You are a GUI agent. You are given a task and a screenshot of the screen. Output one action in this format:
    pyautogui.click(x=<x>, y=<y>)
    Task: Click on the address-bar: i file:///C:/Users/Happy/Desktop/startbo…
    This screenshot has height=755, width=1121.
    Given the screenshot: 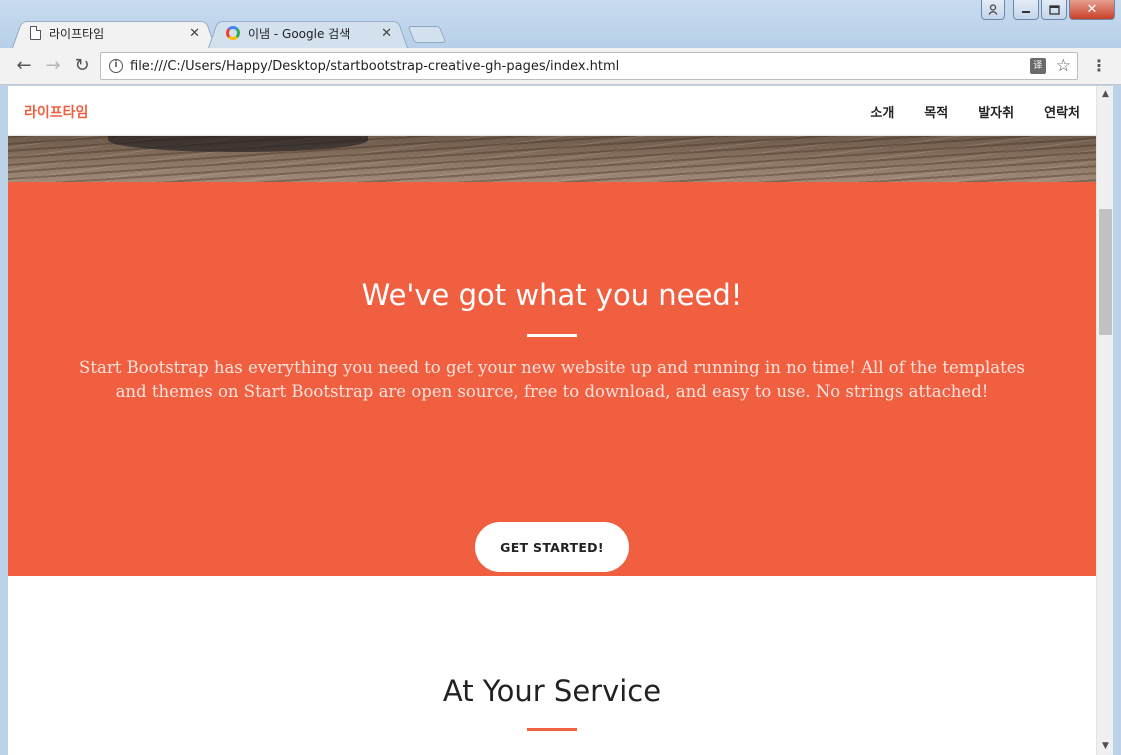 What is the action you would take?
    pyautogui.click(x=589, y=66)
    